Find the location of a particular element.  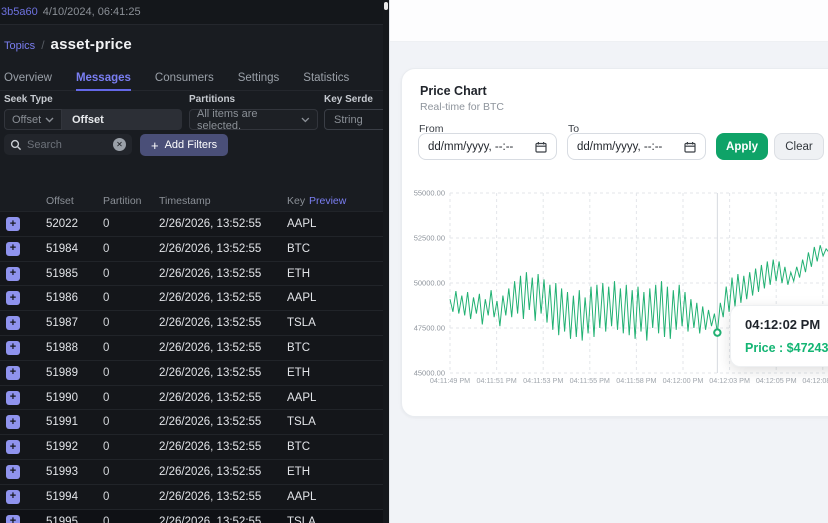

table-row: +51993 0 2/26/2026, 13:52:55 ETH is located at coordinates (194, 471).